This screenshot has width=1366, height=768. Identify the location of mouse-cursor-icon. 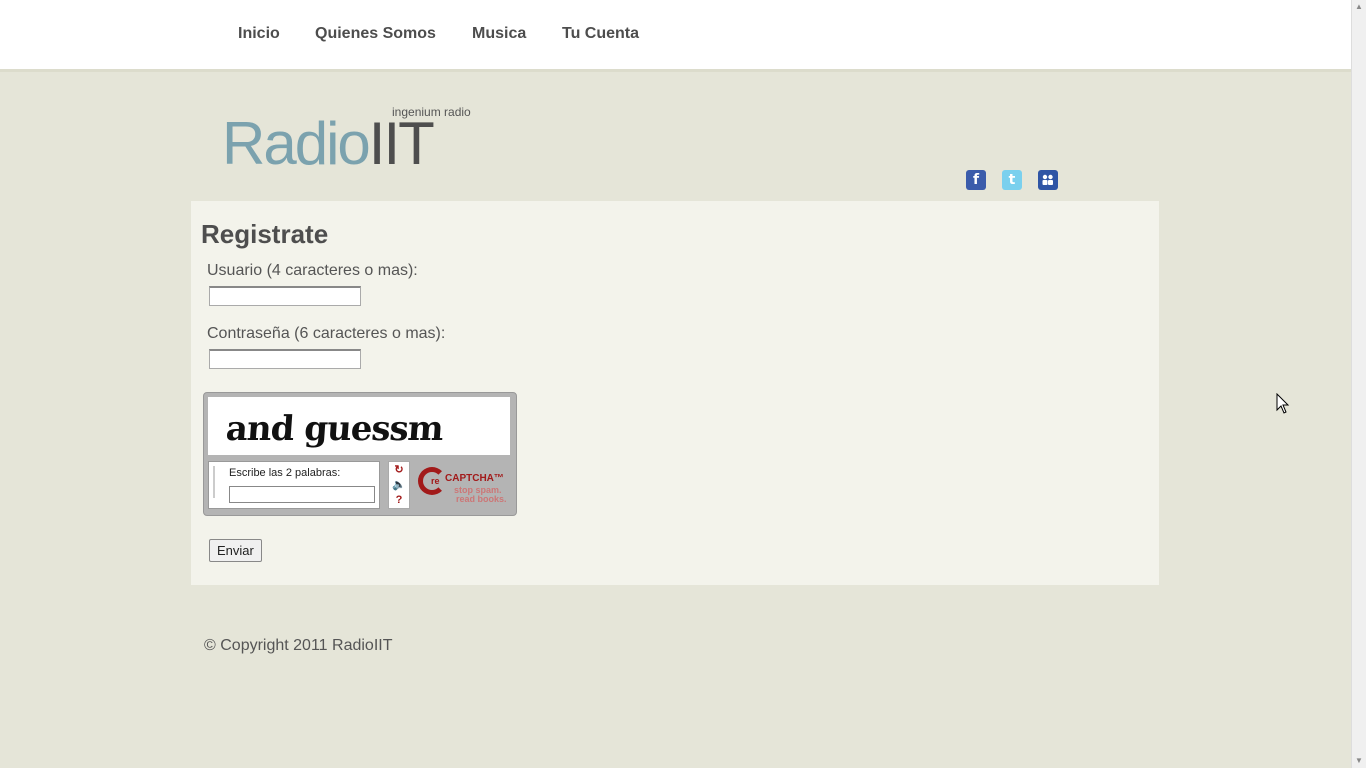
(1283, 403).